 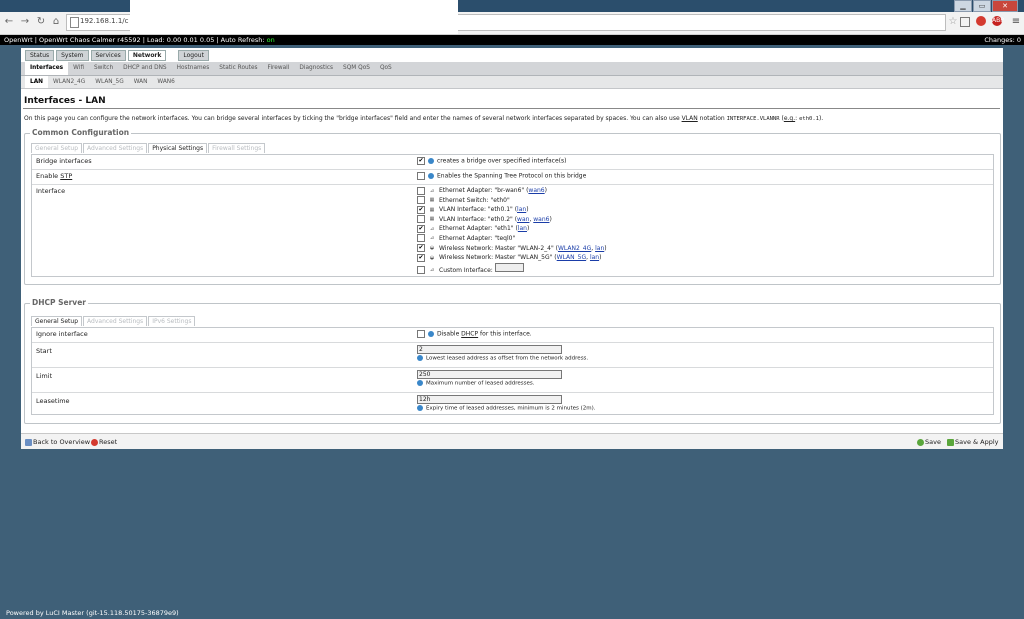 I want to click on menu-icon: ≡, so click(x=1016, y=22).